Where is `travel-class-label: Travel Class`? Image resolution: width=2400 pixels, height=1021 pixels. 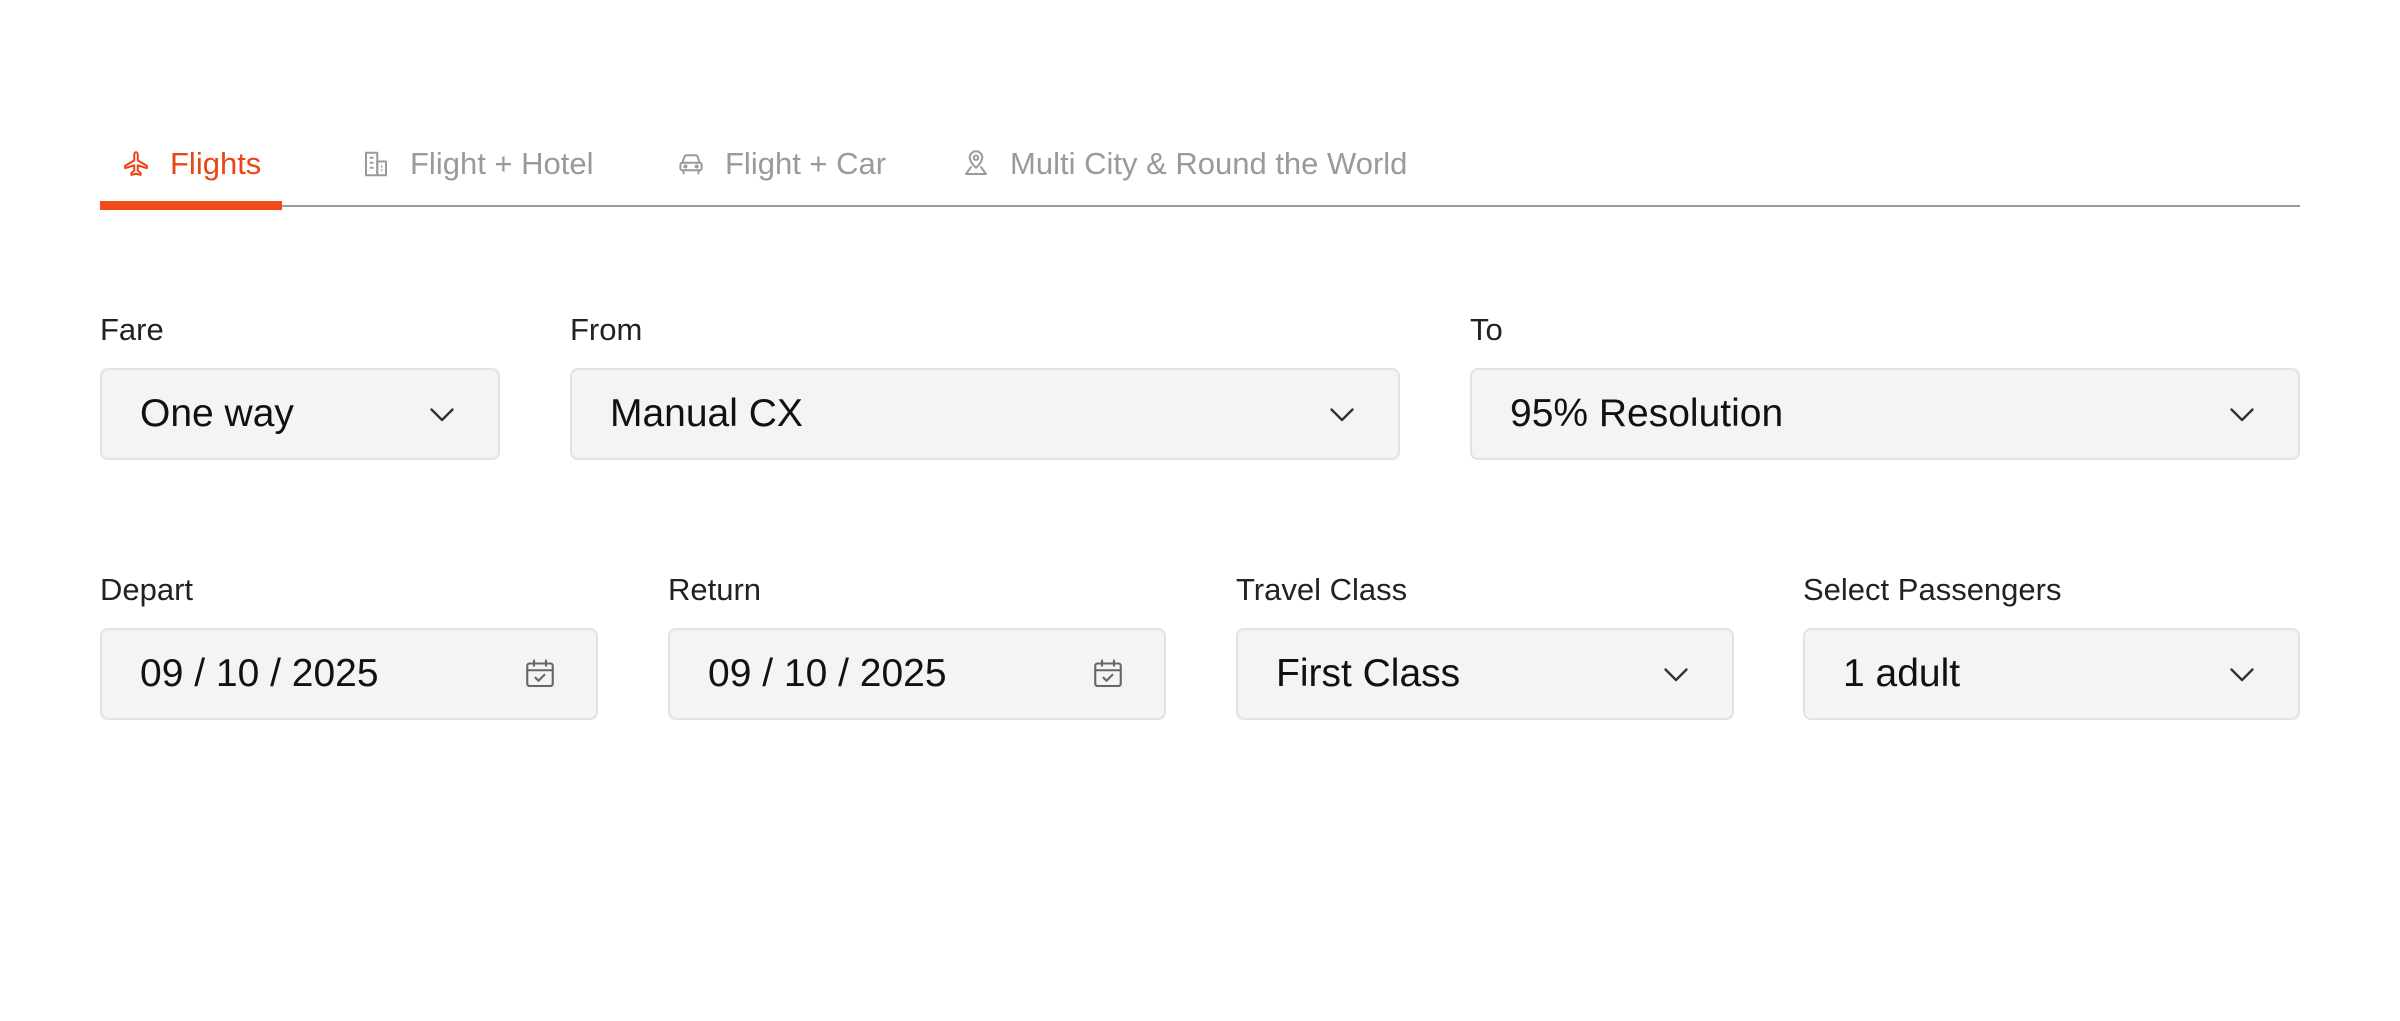 travel-class-label: Travel Class is located at coordinates (1322, 589).